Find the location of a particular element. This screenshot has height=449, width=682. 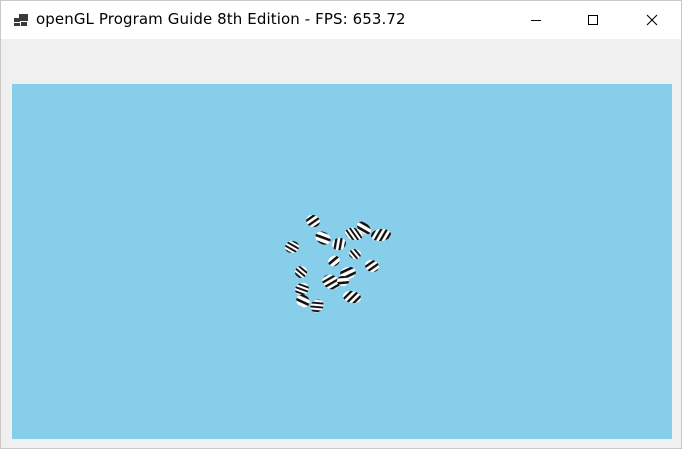

maximize-button is located at coordinates (593, 20).